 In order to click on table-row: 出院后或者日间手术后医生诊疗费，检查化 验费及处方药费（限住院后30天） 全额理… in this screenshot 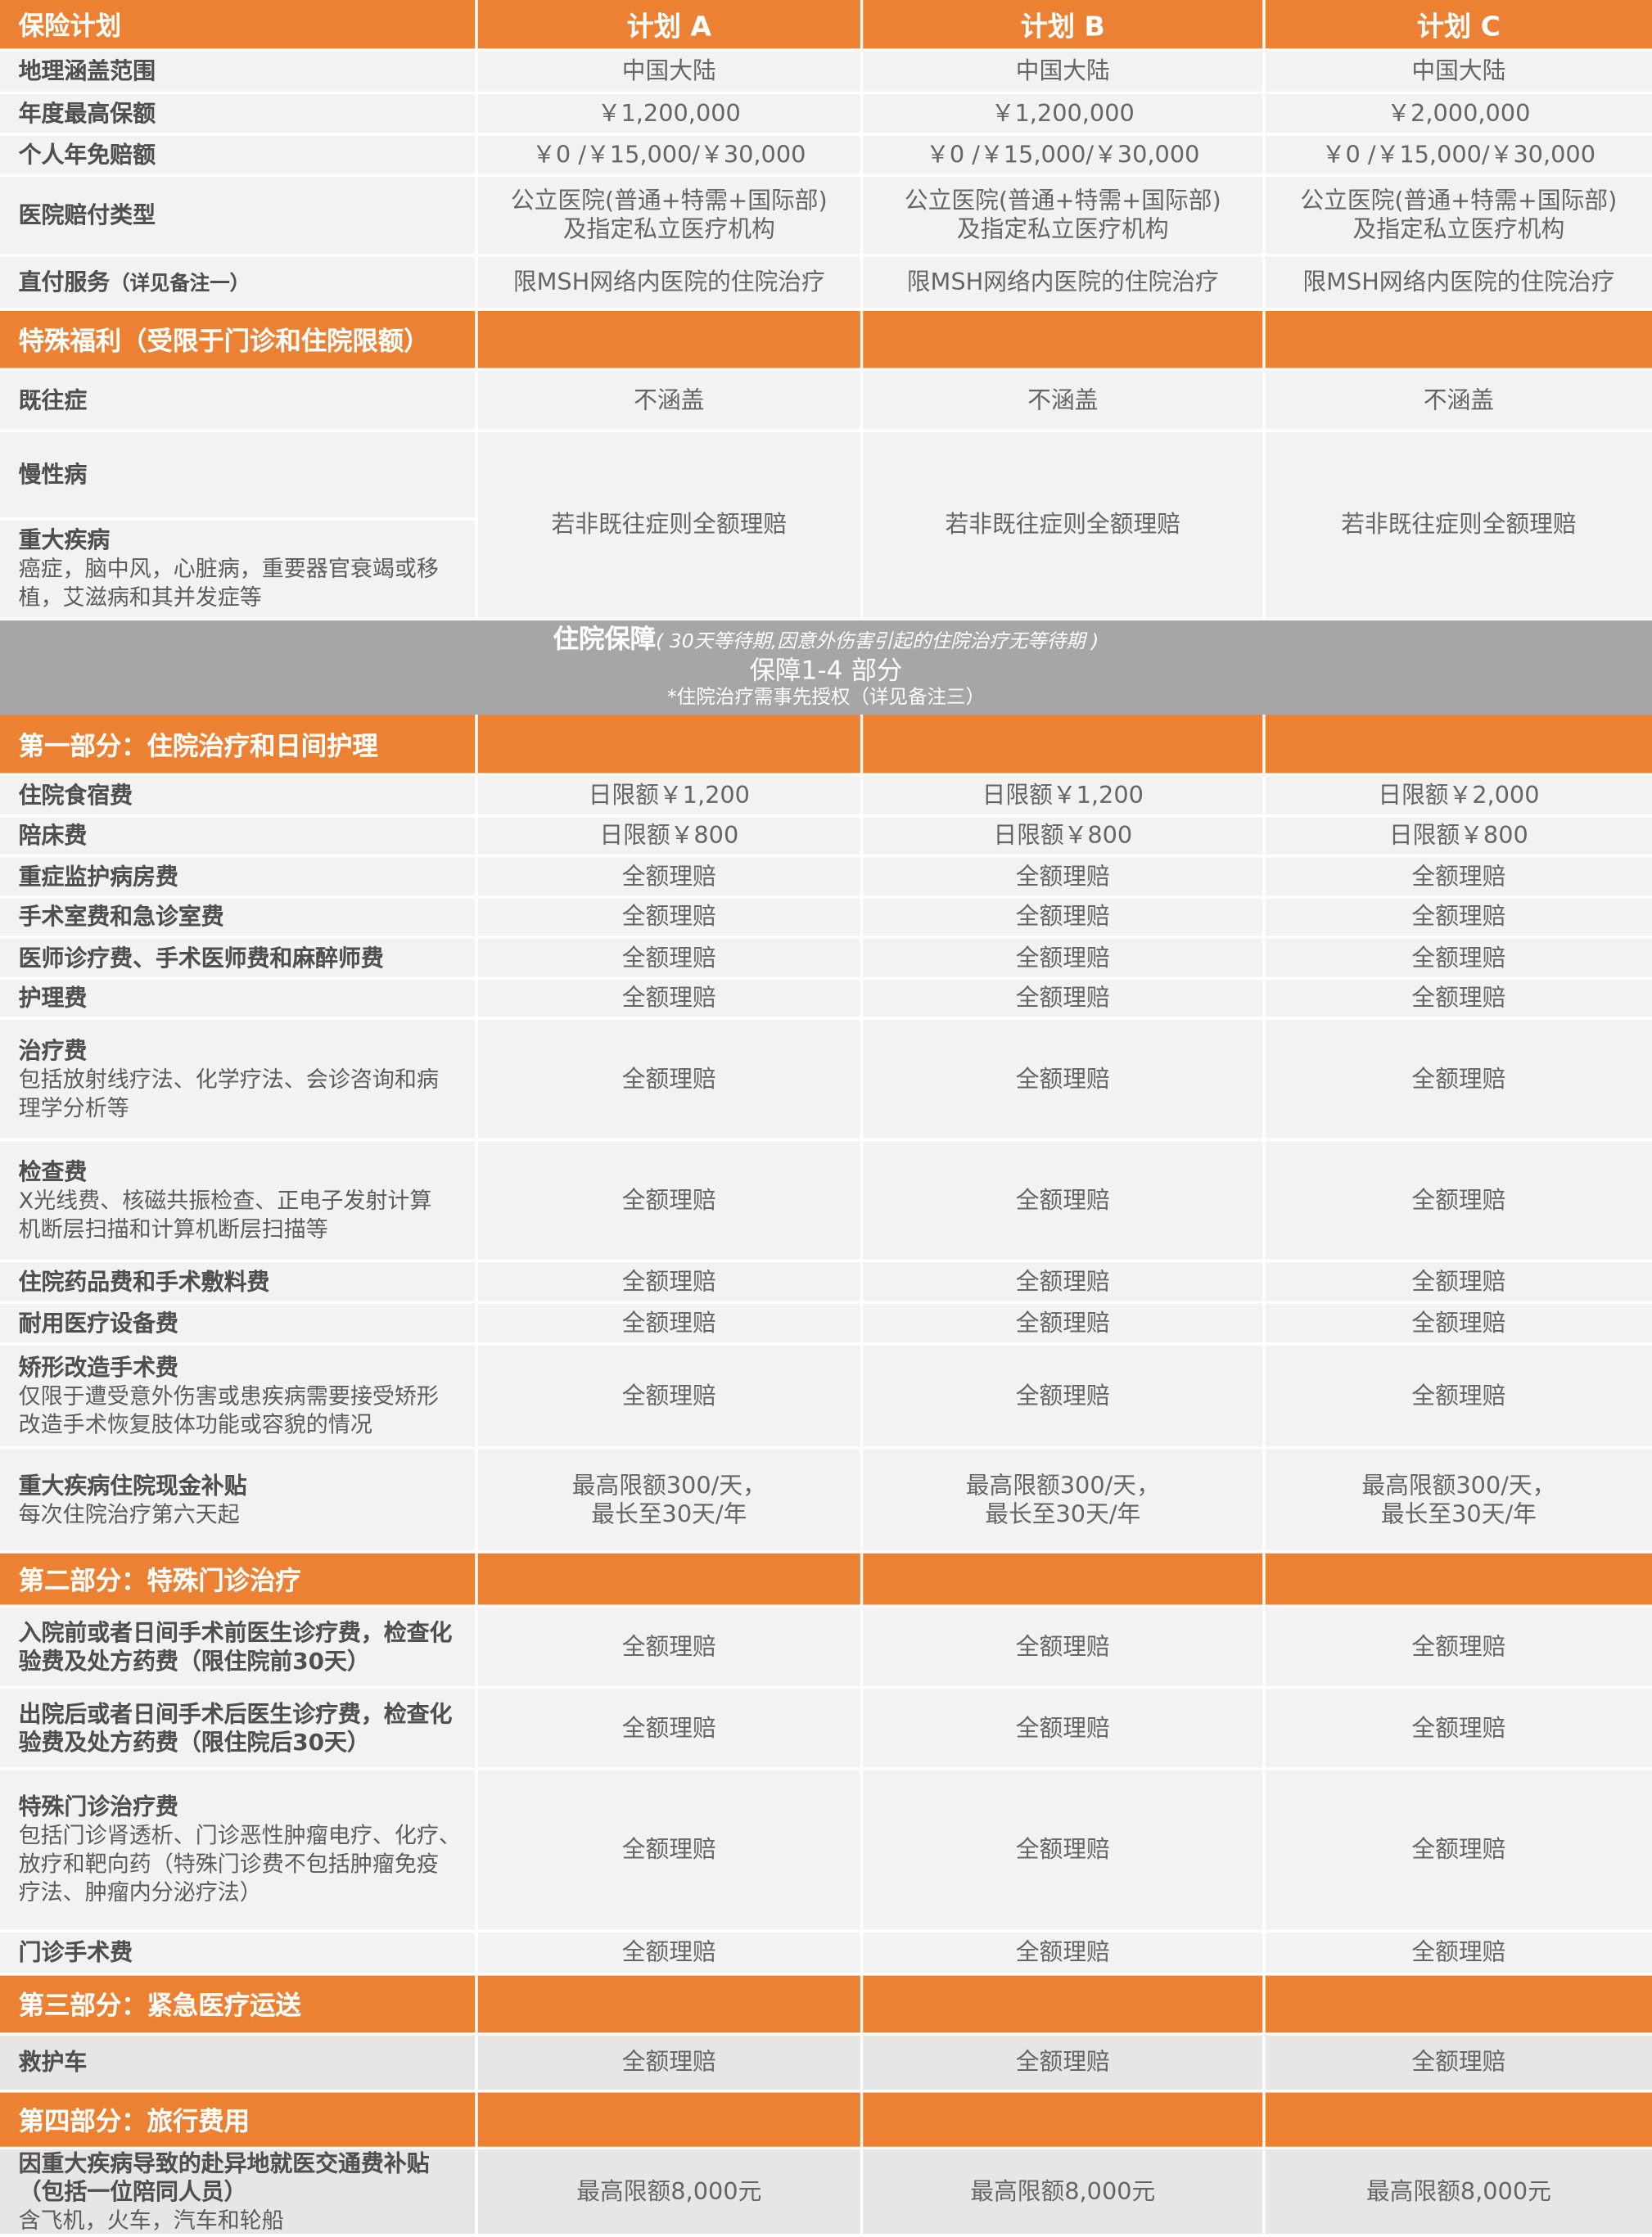, I will do `click(826, 1730)`.